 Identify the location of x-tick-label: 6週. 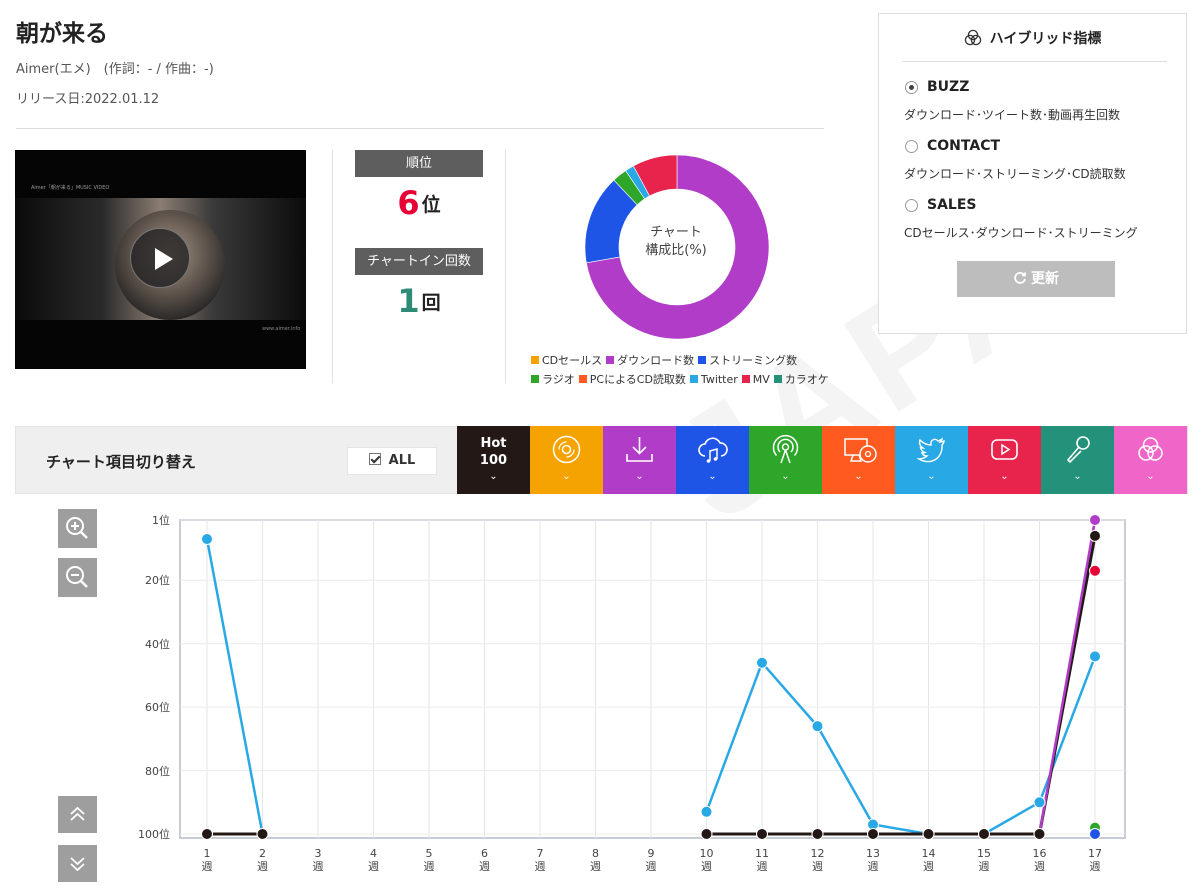
(485, 860).